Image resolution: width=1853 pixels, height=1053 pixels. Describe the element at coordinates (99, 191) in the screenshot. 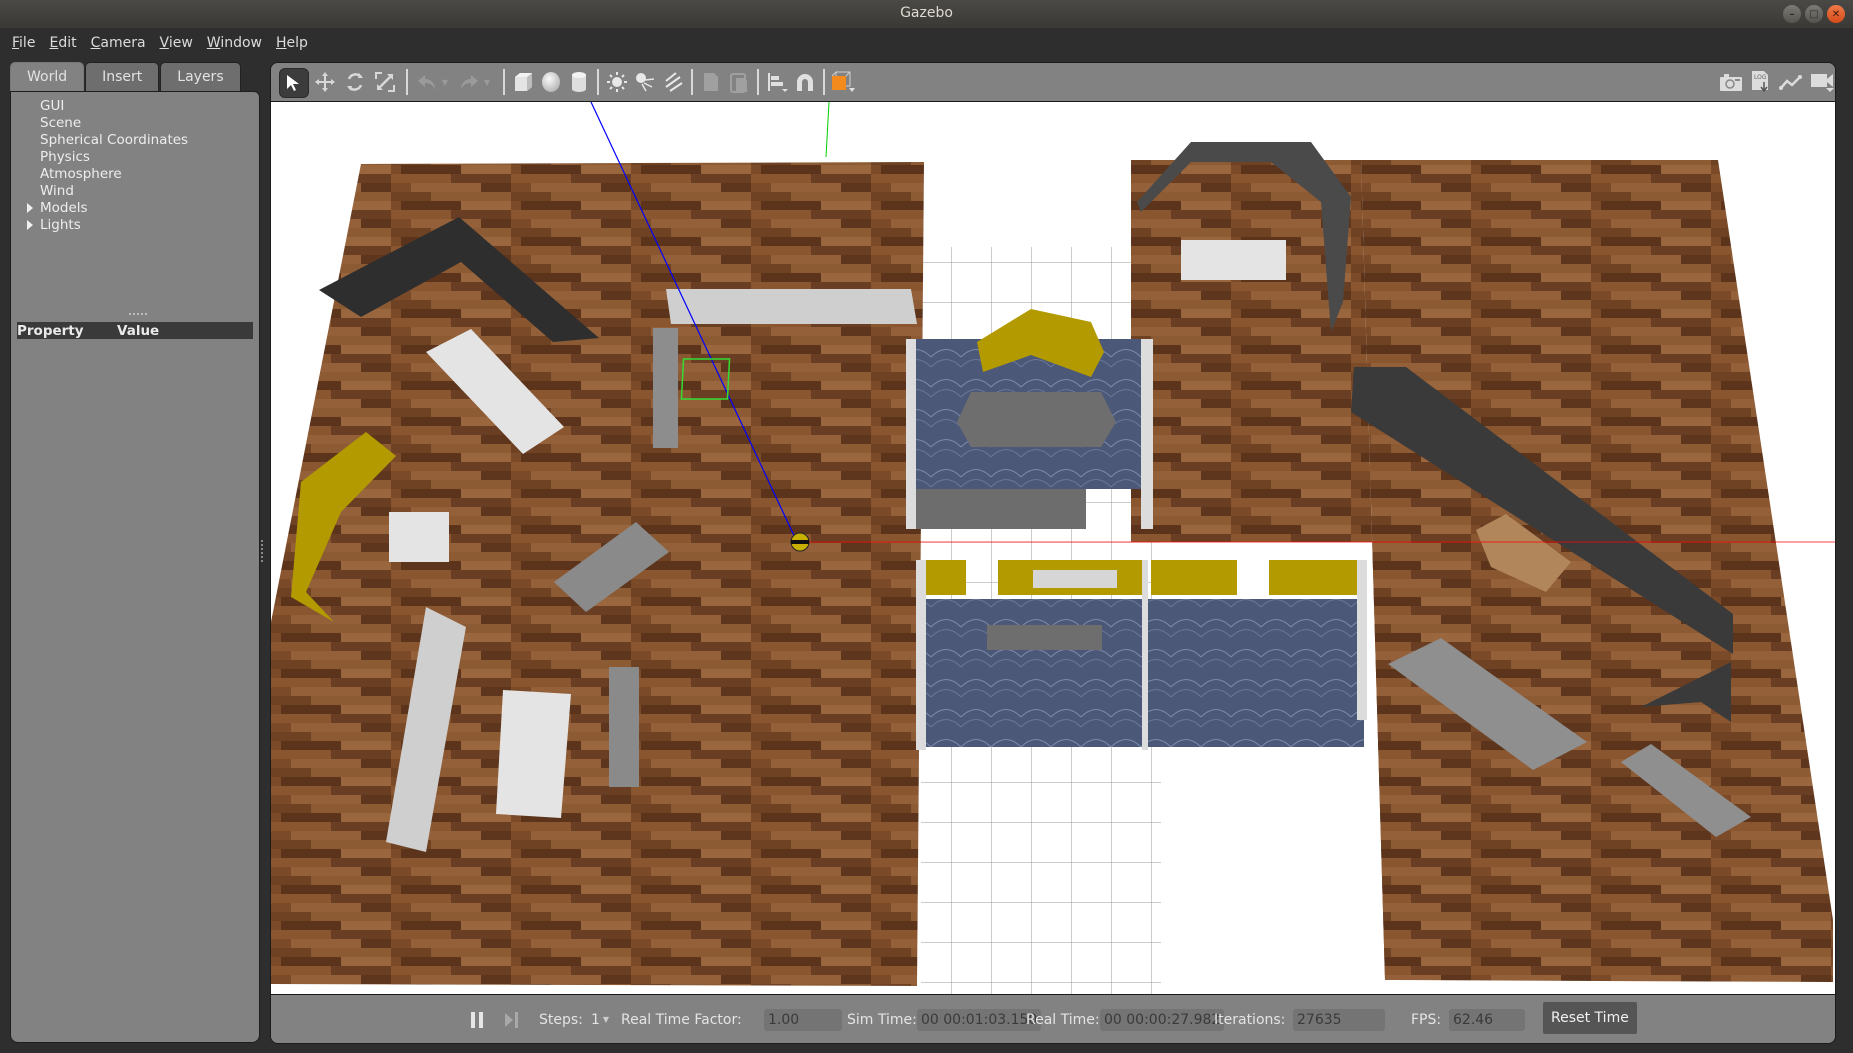

I see `tree-item-wind: Wind` at that location.